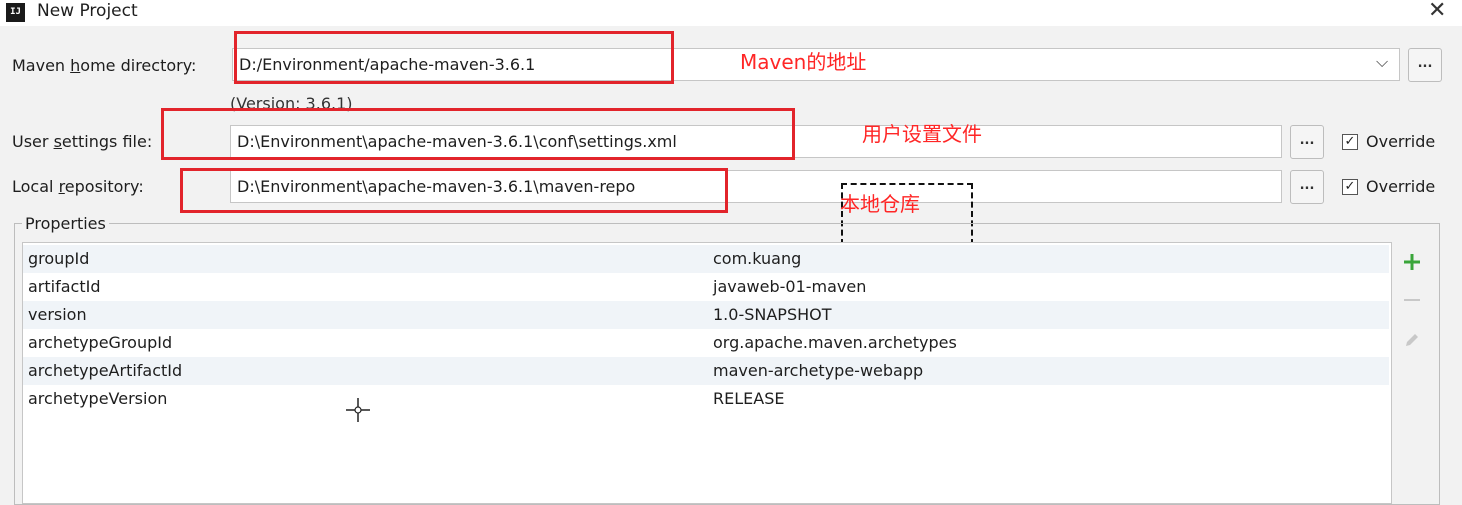 This screenshot has width=1462, height=505. I want to click on local-repo-override-label: Override, so click(1401, 186).